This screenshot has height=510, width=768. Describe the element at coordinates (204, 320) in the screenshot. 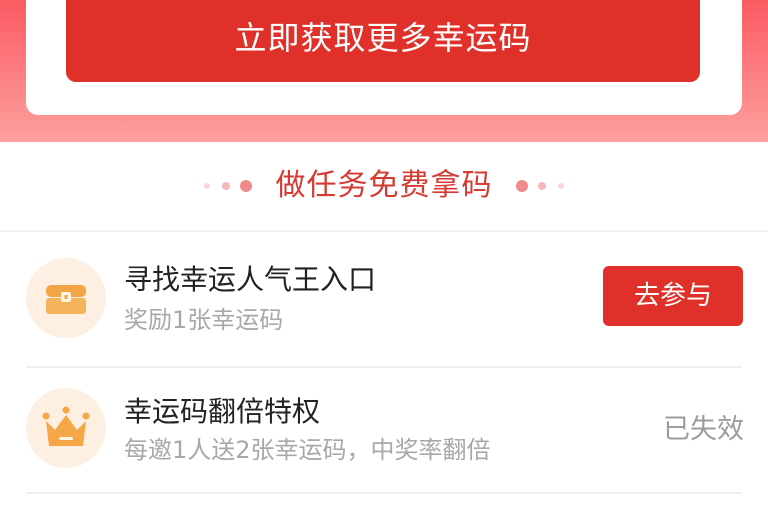

I see `task-subtitle: 奖励1张幸运码` at that location.